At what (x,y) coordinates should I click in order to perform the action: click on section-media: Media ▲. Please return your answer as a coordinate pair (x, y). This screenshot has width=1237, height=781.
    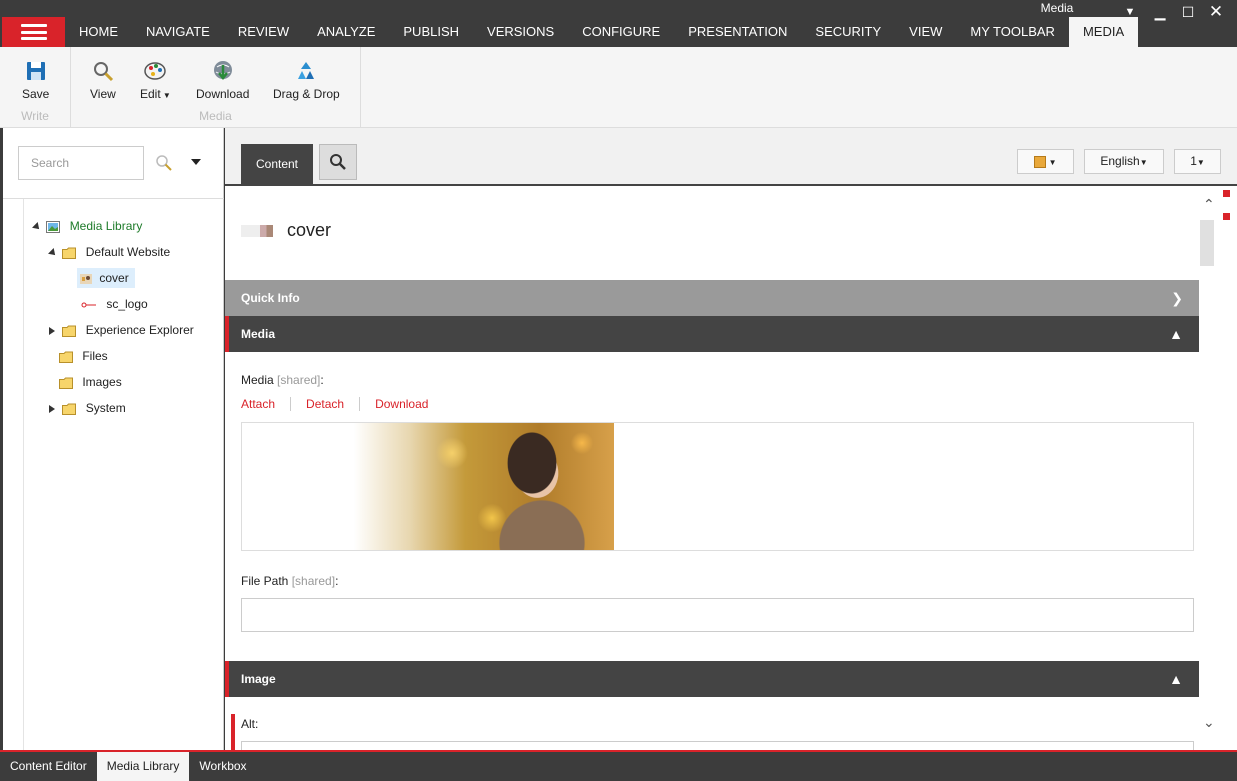
    Looking at the image, I should click on (712, 334).